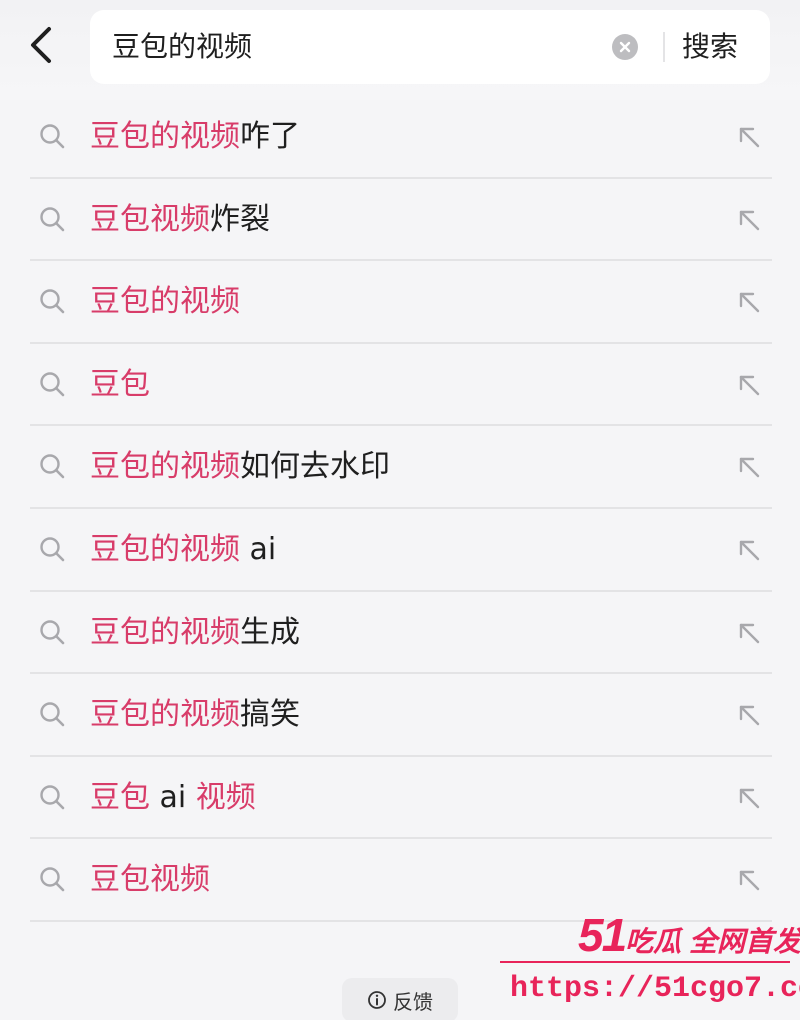  I want to click on suggestion-row: 豆包视频炸裂, so click(401, 220).